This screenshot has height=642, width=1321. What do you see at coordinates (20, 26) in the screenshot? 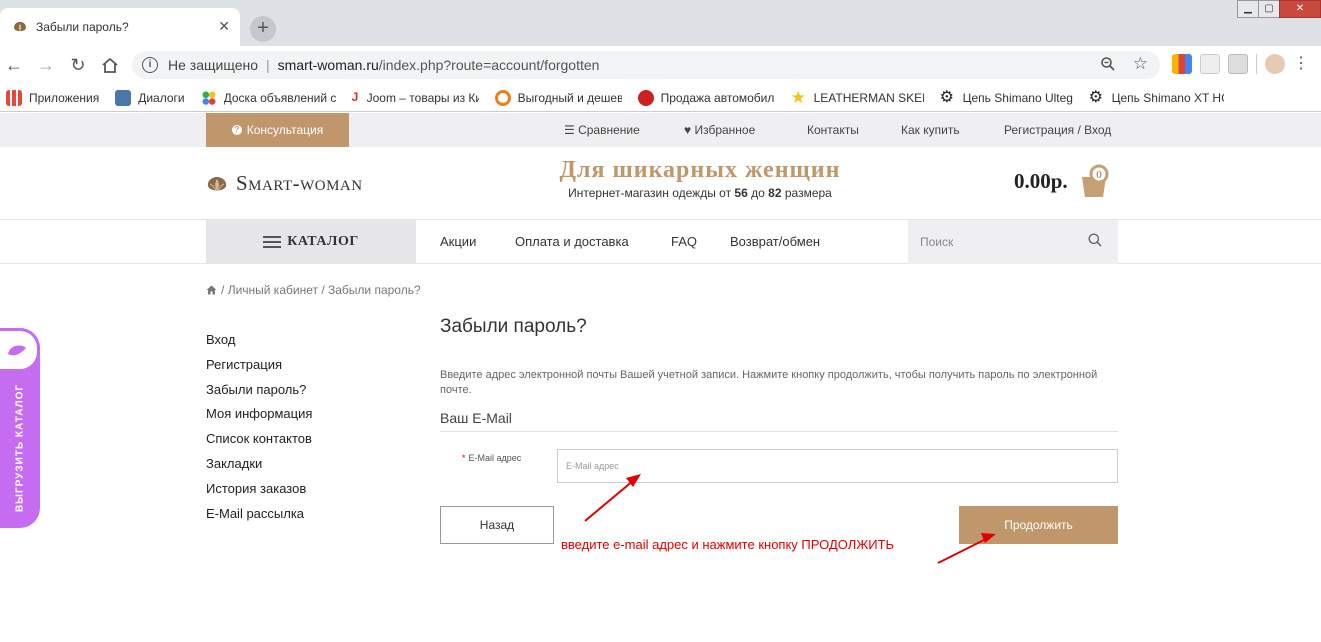
I see `site-logo-icon` at bounding box center [20, 26].